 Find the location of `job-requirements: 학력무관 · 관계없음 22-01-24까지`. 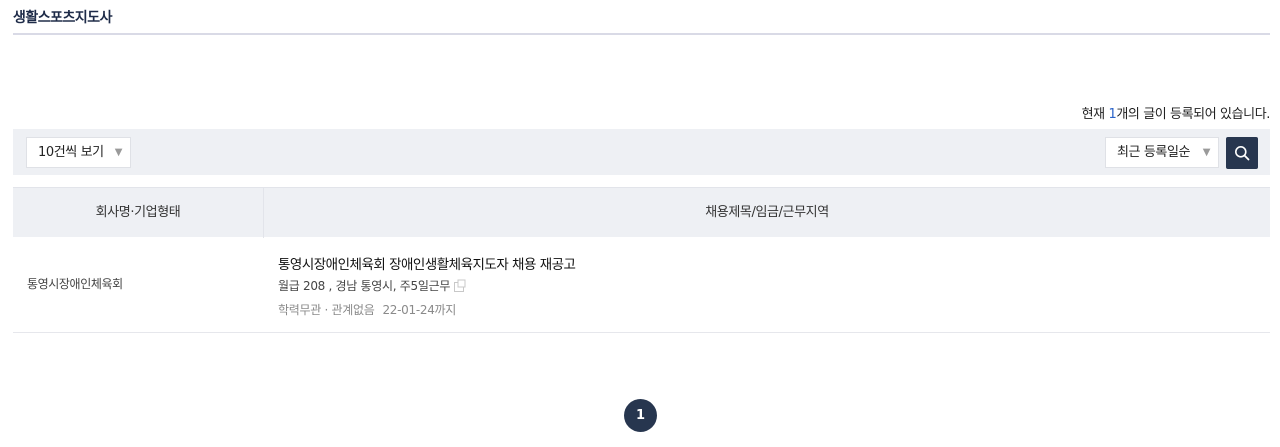

job-requirements: 학력무관 · 관계없음 22-01-24까지 is located at coordinates (367, 309).